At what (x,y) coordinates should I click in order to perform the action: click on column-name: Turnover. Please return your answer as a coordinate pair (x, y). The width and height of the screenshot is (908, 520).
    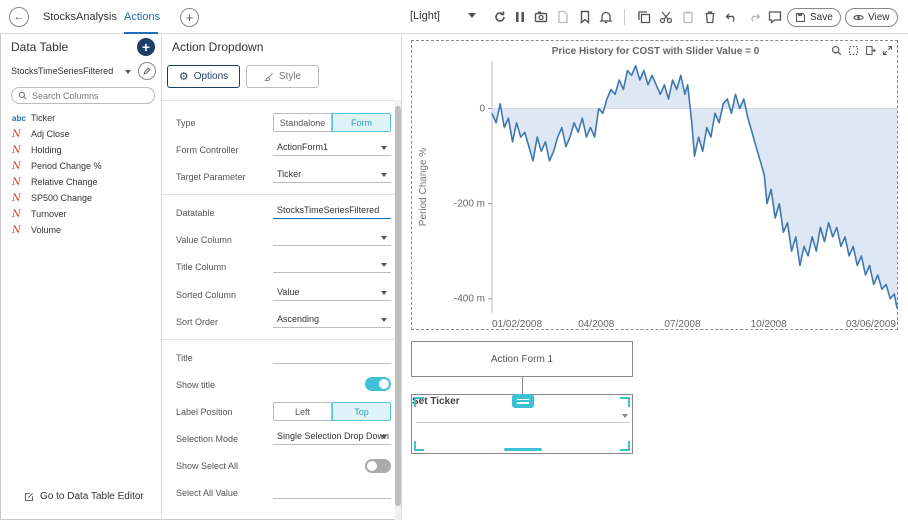
    Looking at the image, I should click on (49, 214).